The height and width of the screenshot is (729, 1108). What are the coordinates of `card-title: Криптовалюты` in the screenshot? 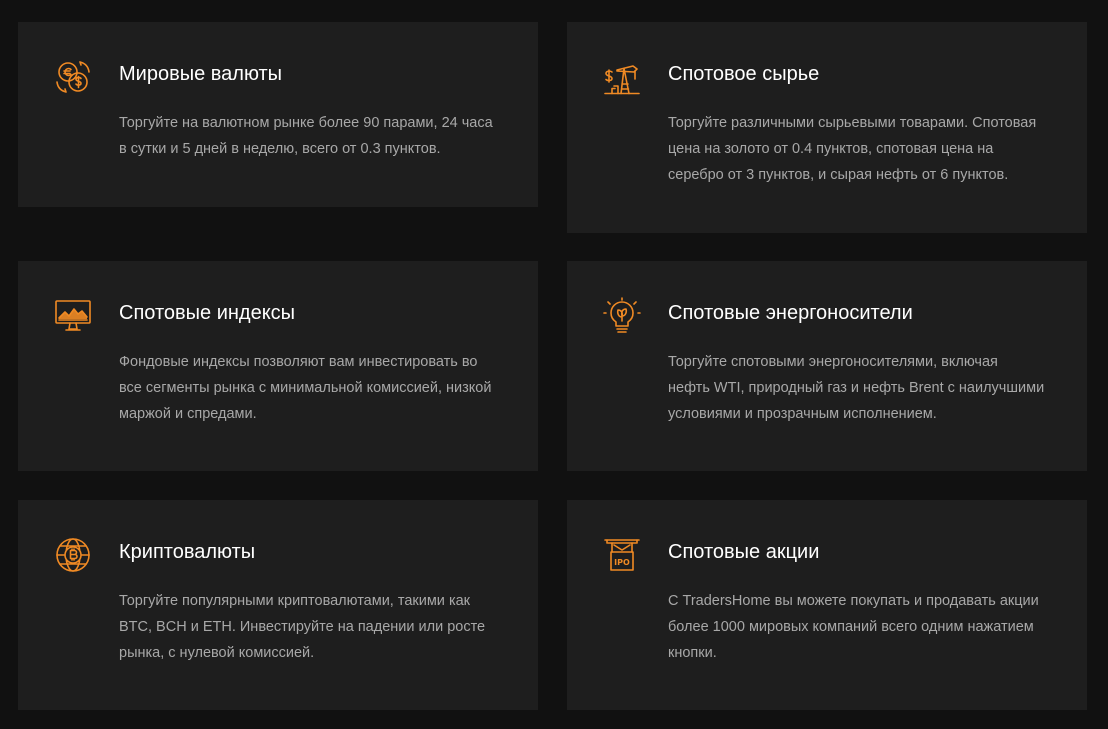 It's located at (187, 552).